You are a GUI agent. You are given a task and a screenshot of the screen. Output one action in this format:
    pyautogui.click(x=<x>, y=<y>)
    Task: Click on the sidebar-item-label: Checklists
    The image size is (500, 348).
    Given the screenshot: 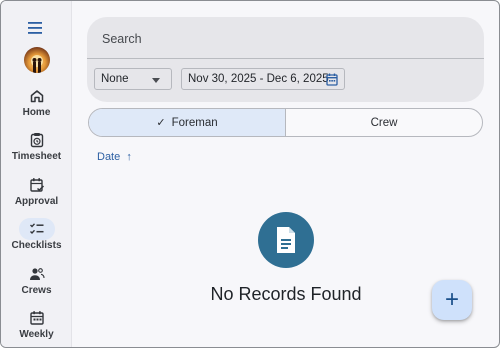 What is the action you would take?
    pyautogui.click(x=36, y=245)
    